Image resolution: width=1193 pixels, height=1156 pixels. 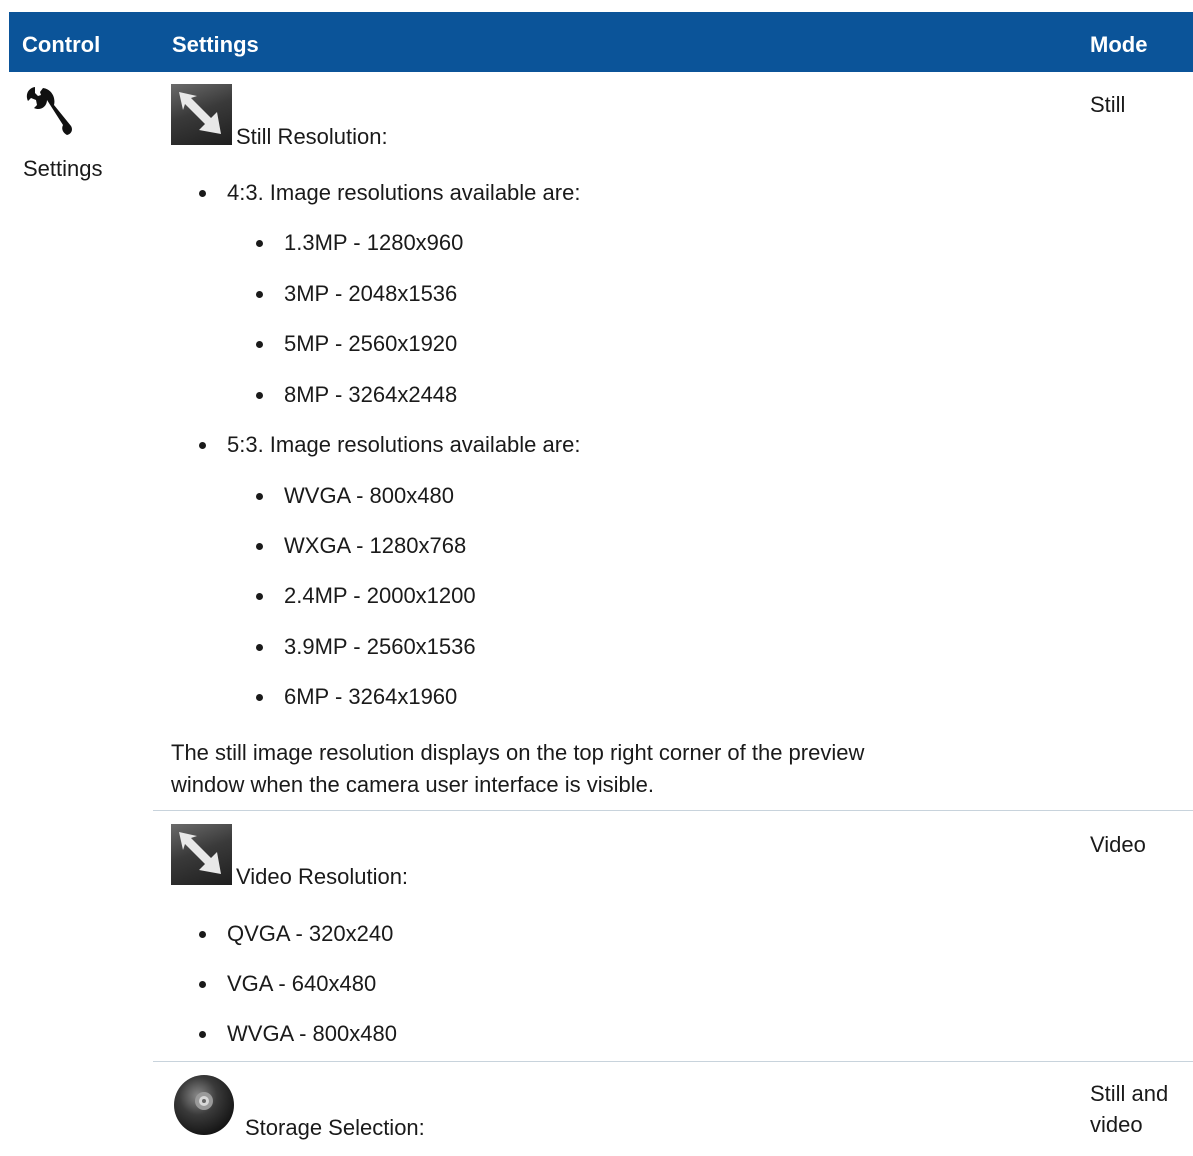 What do you see at coordinates (49, 111) in the screenshot?
I see `wrench-icon` at bounding box center [49, 111].